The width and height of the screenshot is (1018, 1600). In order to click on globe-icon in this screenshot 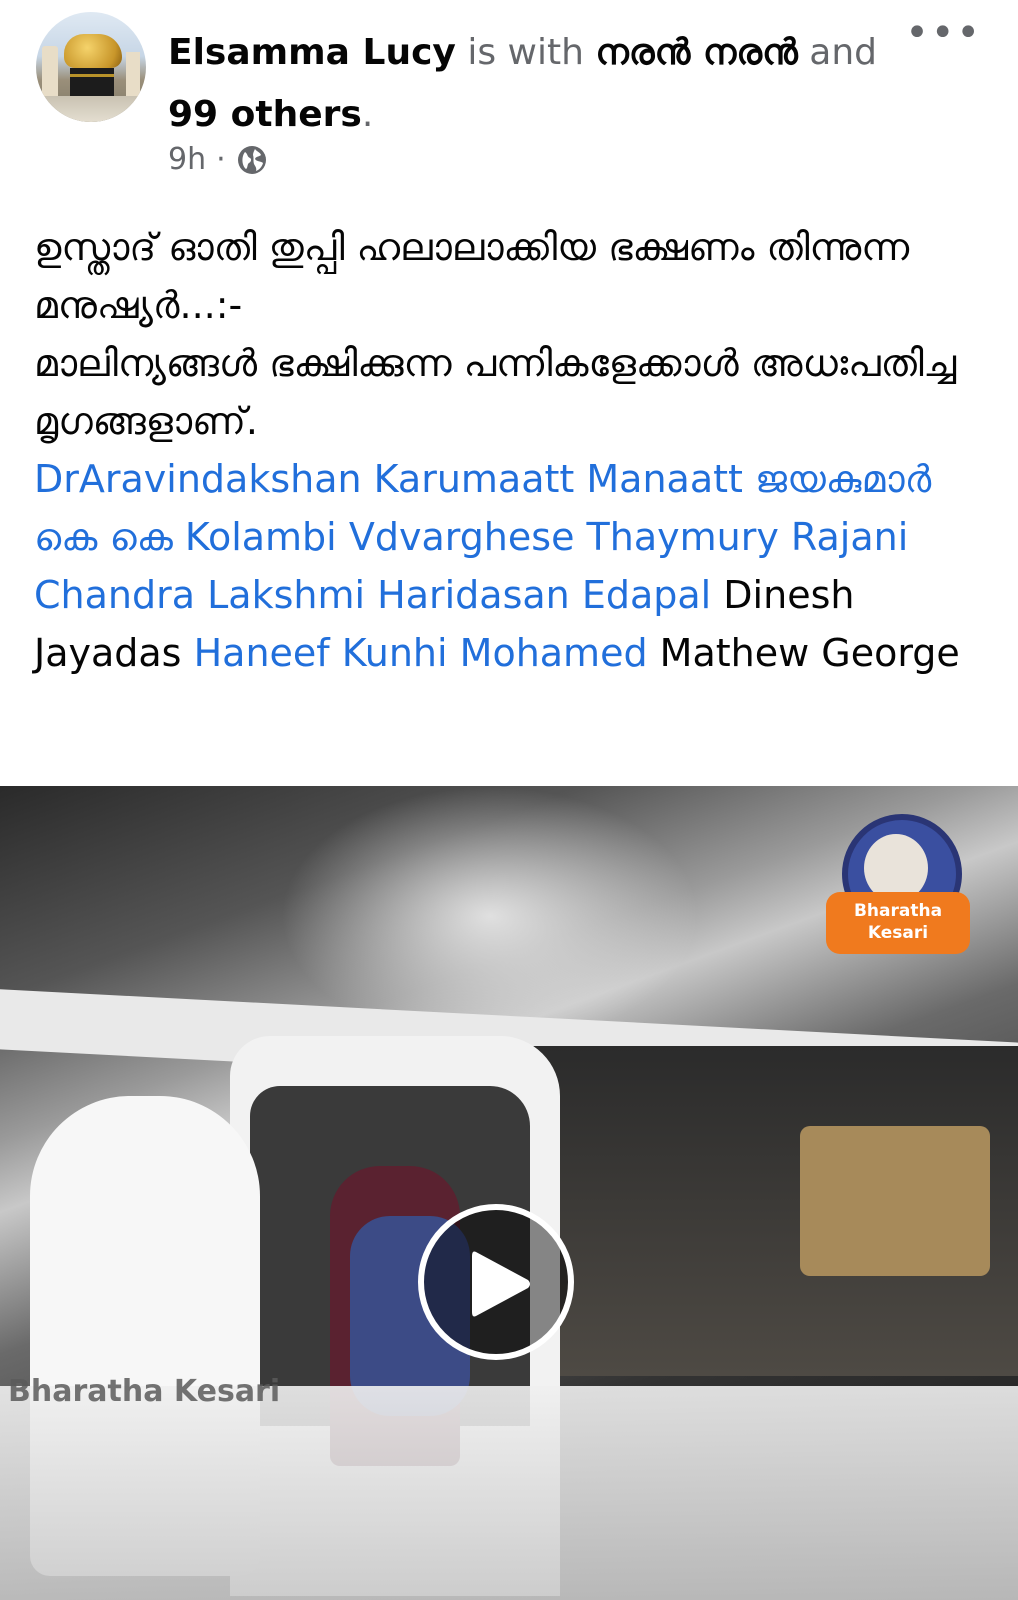, I will do `click(252, 160)`.